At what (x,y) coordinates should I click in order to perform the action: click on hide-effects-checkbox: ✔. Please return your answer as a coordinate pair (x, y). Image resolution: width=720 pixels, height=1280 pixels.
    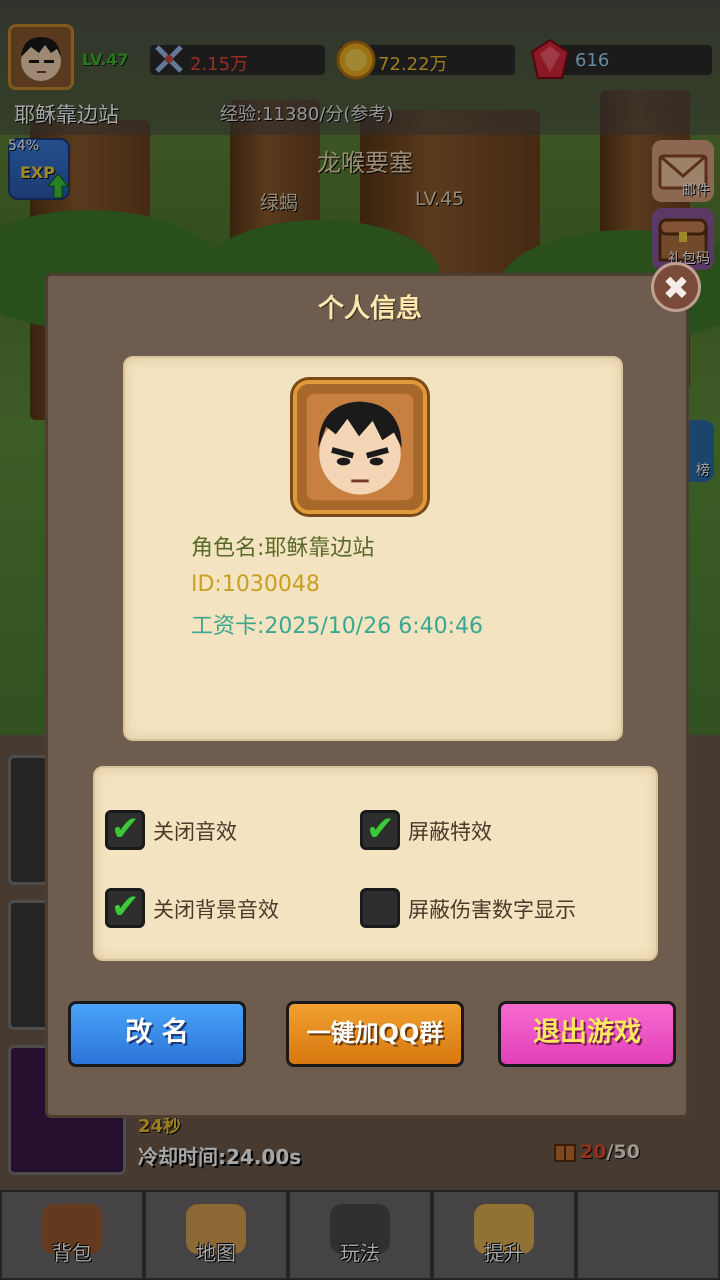
    Looking at the image, I should click on (380, 829).